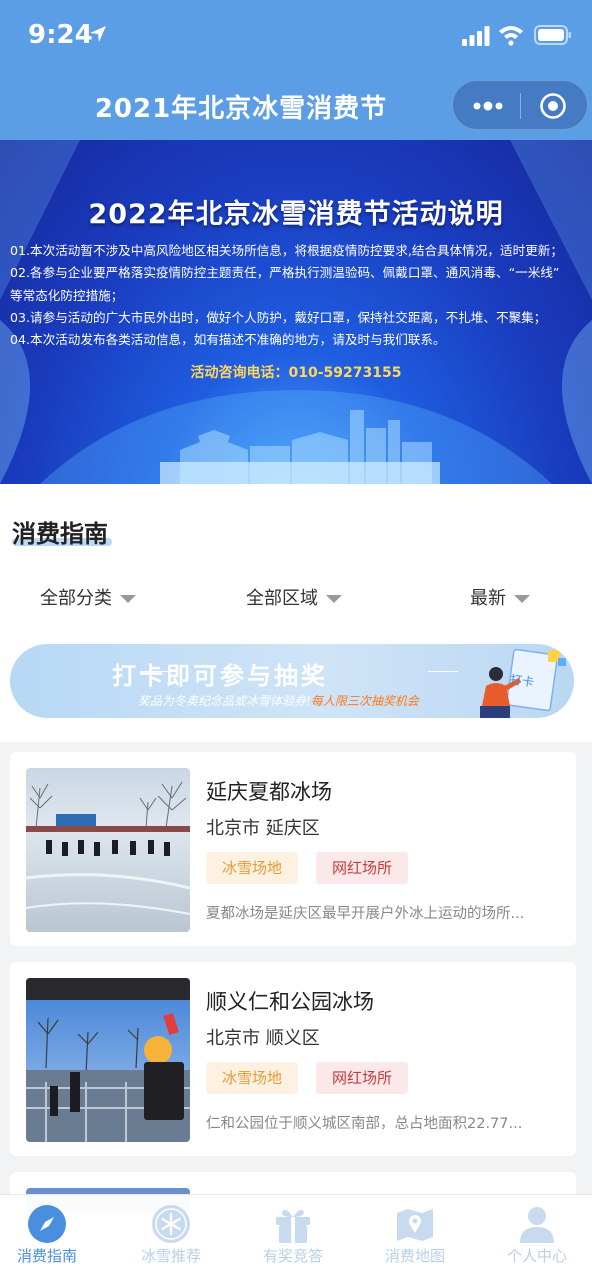 The width and height of the screenshot is (592, 1272). I want to click on top-bar: 9:24 2021年北京冰雪消费节, so click(296, 70).